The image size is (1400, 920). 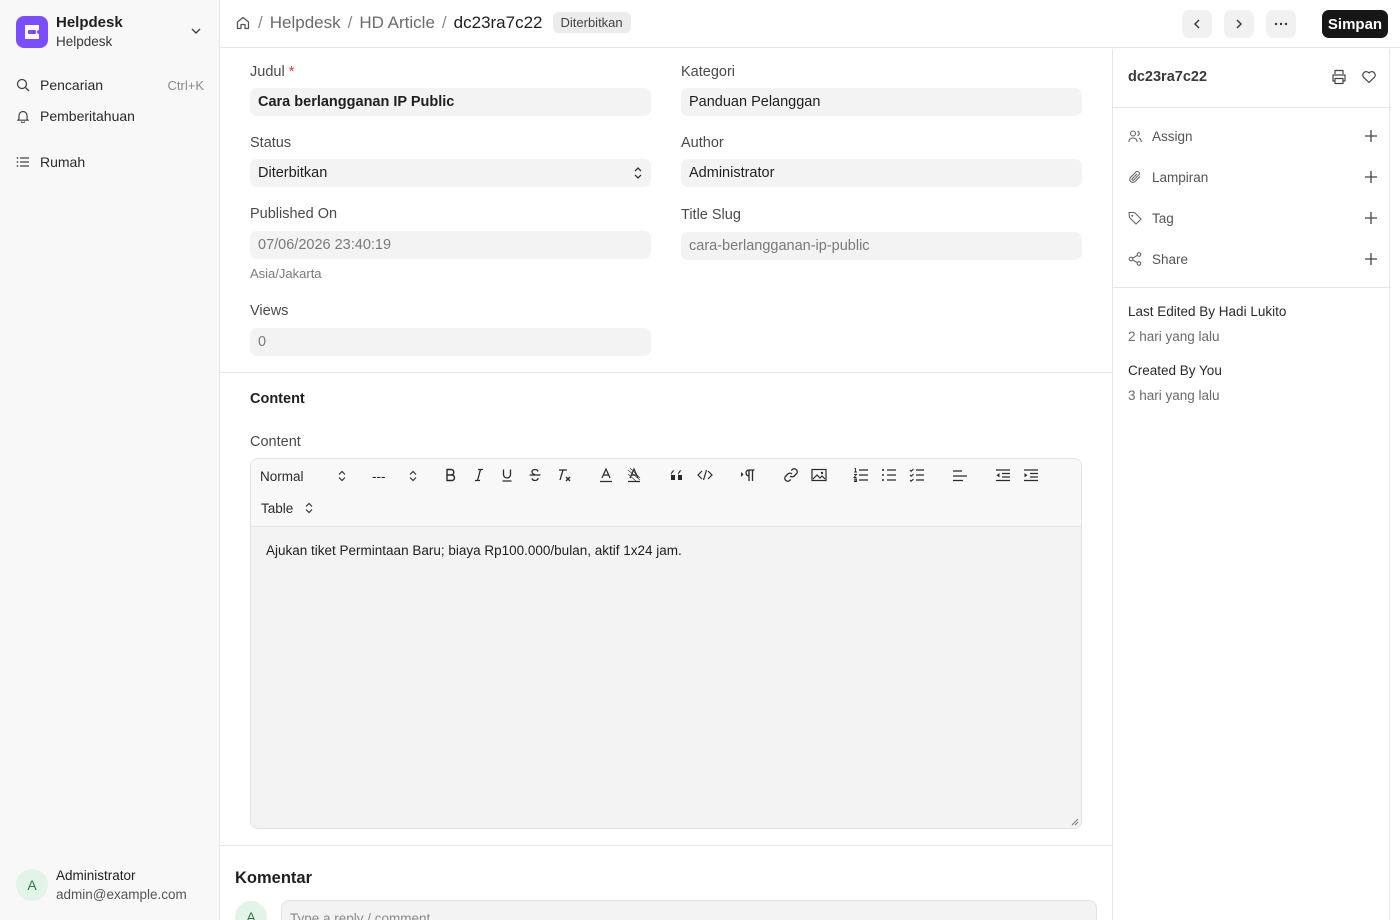 I want to click on printer-icon, so click(x=1339, y=77).